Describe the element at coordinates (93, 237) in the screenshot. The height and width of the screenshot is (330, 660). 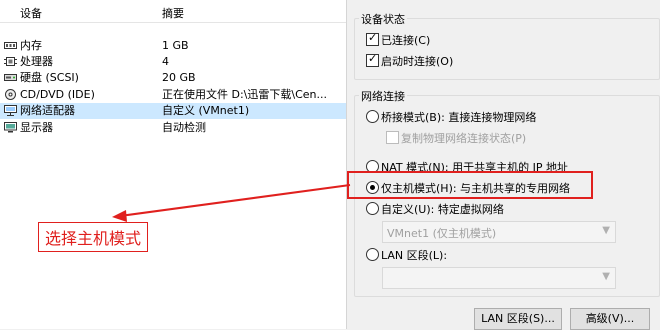
I see `annotation-label: 选择主机模式` at that location.